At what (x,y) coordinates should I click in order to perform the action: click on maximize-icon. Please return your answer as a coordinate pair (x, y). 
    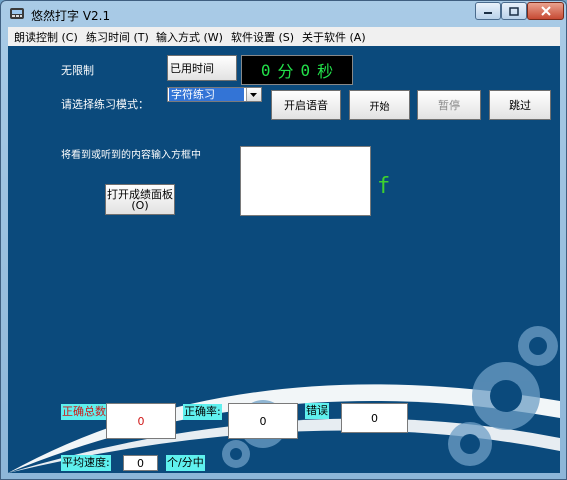
    Looking at the image, I should click on (514, 11).